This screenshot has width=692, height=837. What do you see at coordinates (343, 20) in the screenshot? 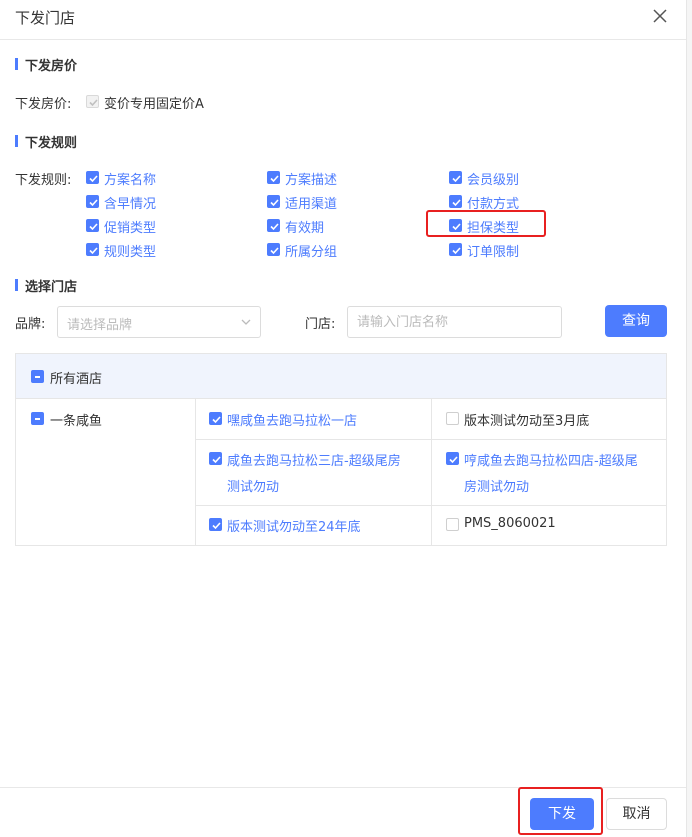
I see `dialog-header: 下发门店` at bounding box center [343, 20].